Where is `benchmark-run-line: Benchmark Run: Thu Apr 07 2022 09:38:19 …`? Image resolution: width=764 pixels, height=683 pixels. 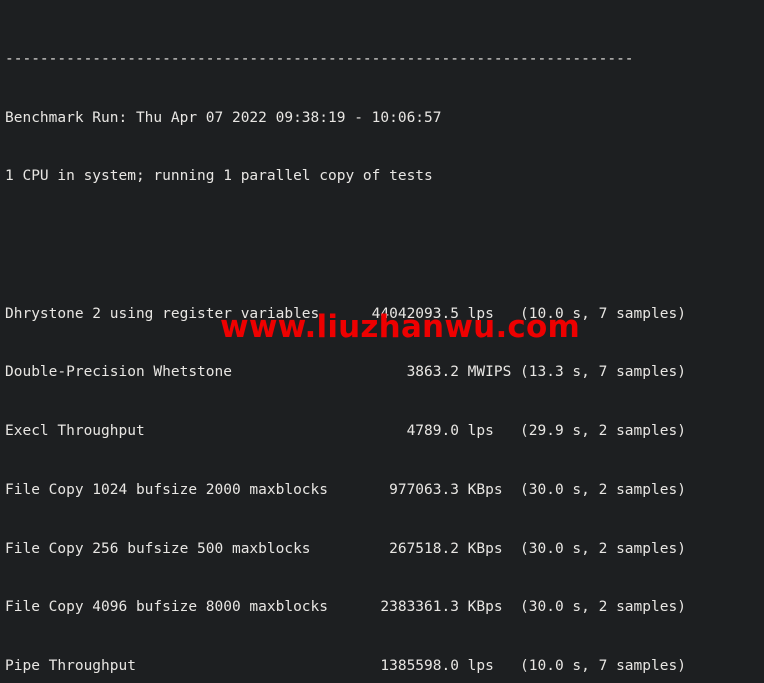 benchmark-run-line: Benchmark Run: Thu Apr 07 2022 09:38:19 … is located at coordinates (223, 117).